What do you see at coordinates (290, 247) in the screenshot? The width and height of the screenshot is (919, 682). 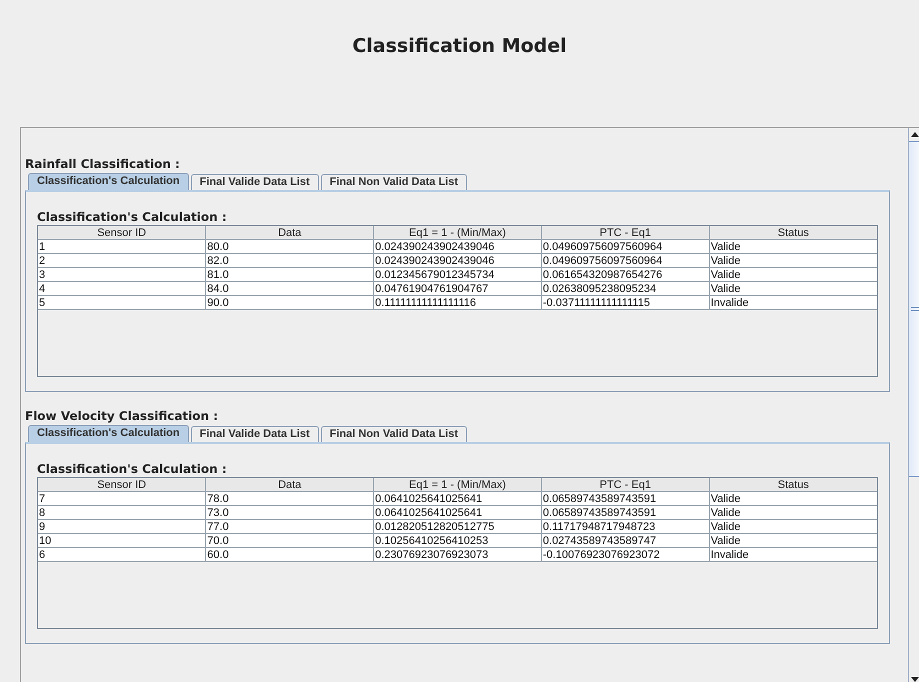 I see `table-cell: 80.0` at bounding box center [290, 247].